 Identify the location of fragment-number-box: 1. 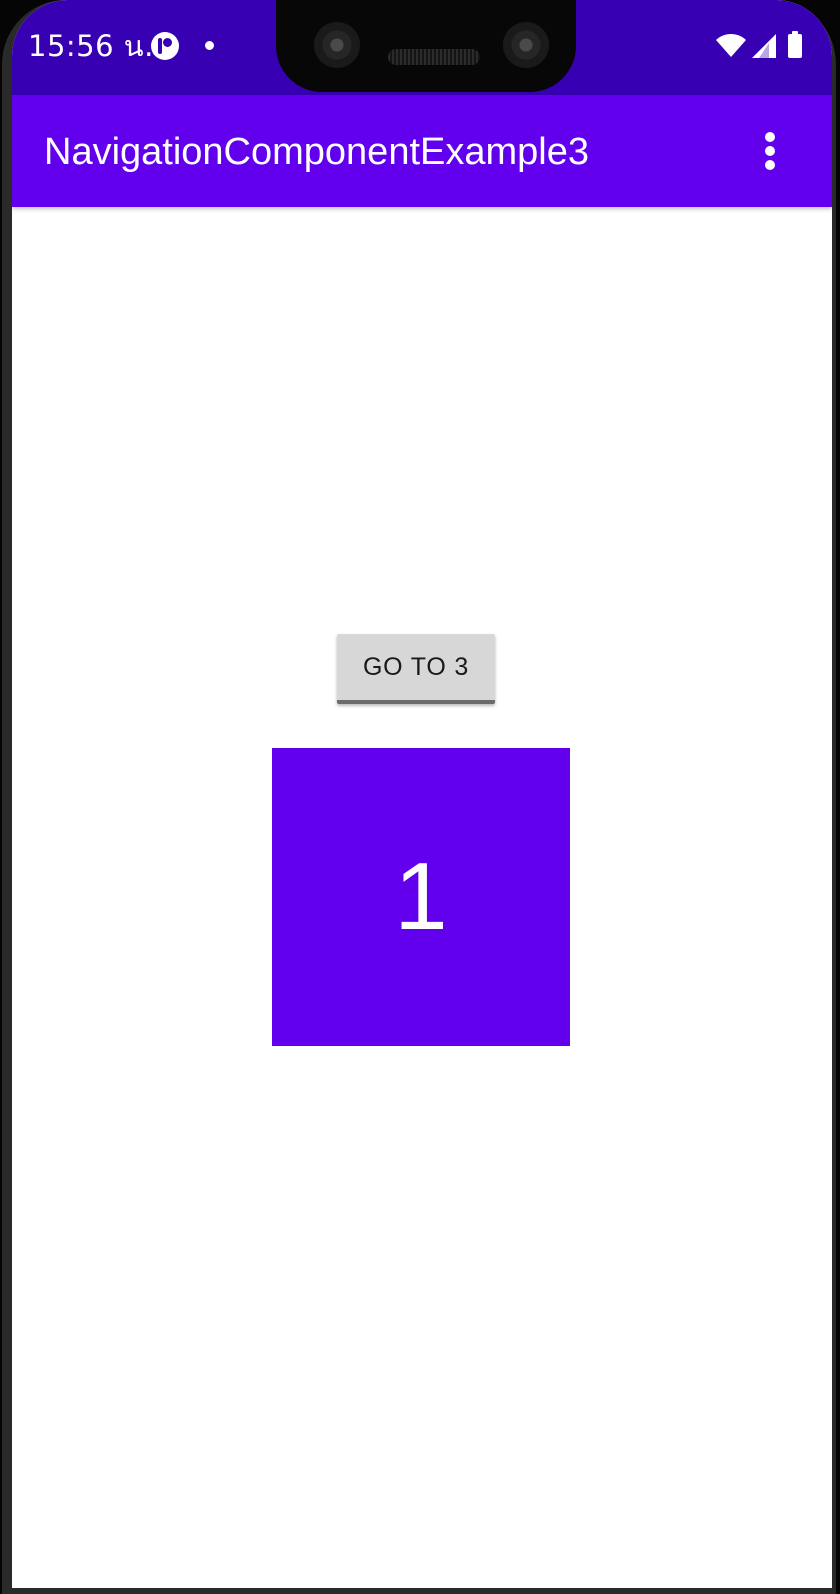
(421, 897).